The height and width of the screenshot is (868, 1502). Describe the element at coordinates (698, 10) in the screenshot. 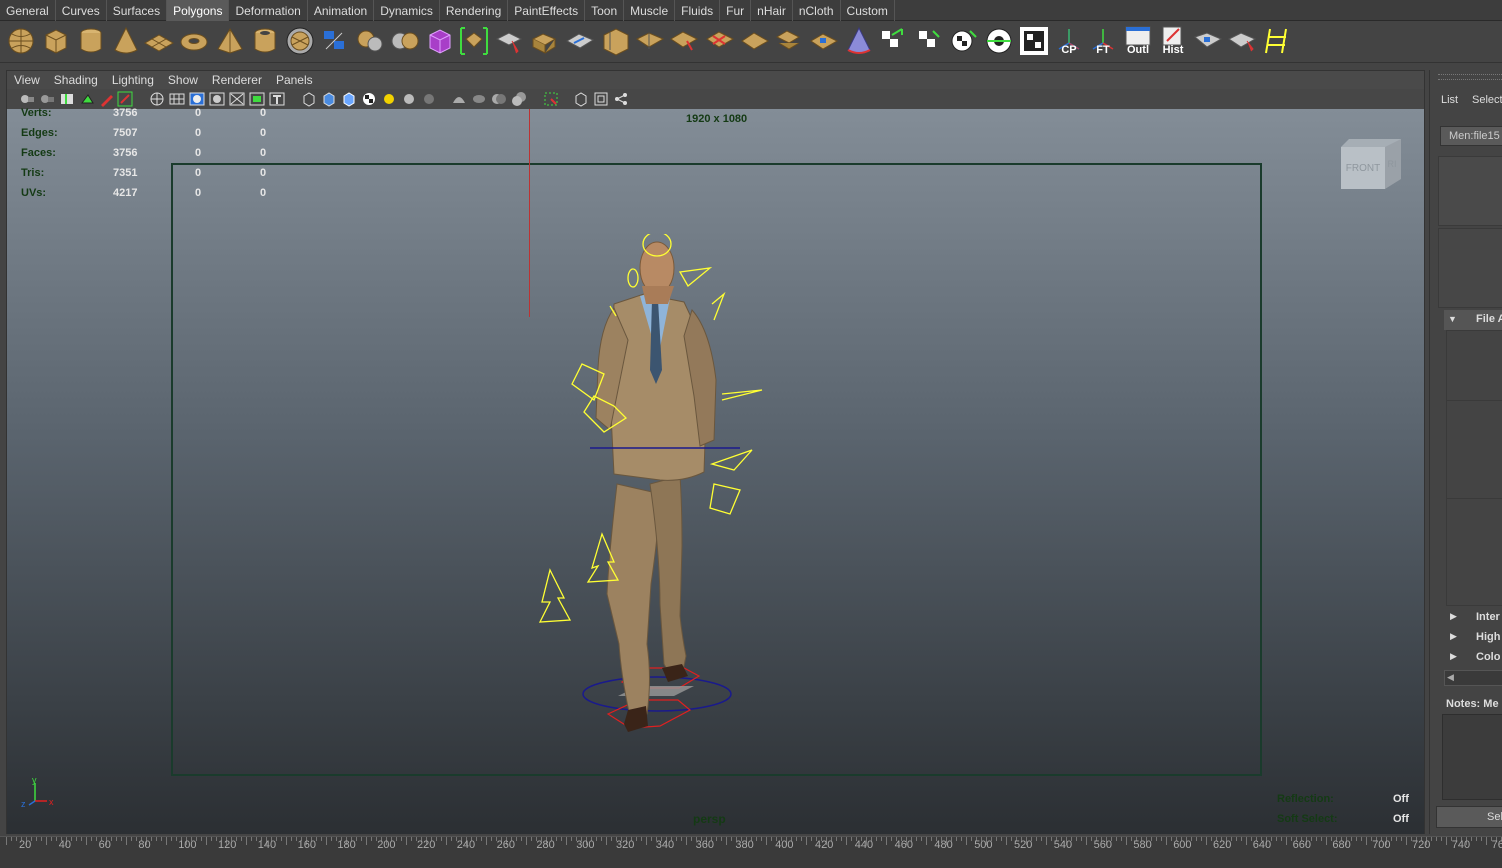

I see `shelf-tab-fluids: Fluids` at that location.